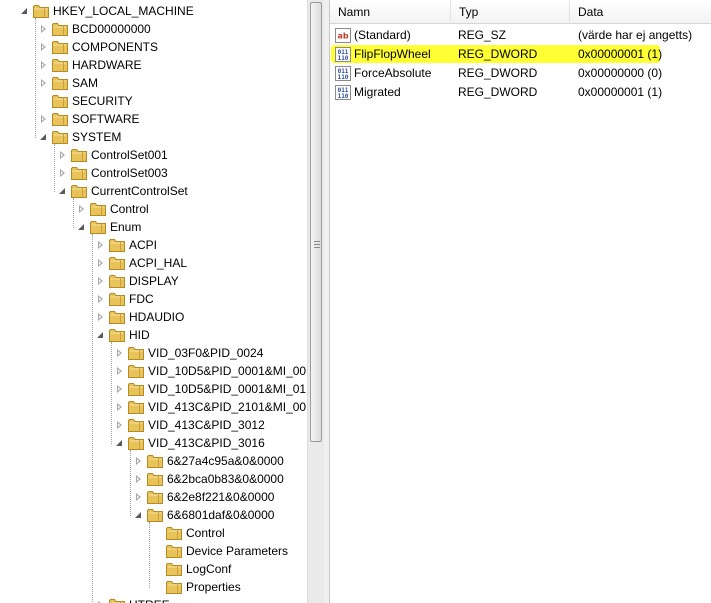 This screenshot has height=603, width=711. What do you see at coordinates (498, 73) in the screenshot?
I see `value-type: REG_DWORD` at bounding box center [498, 73].